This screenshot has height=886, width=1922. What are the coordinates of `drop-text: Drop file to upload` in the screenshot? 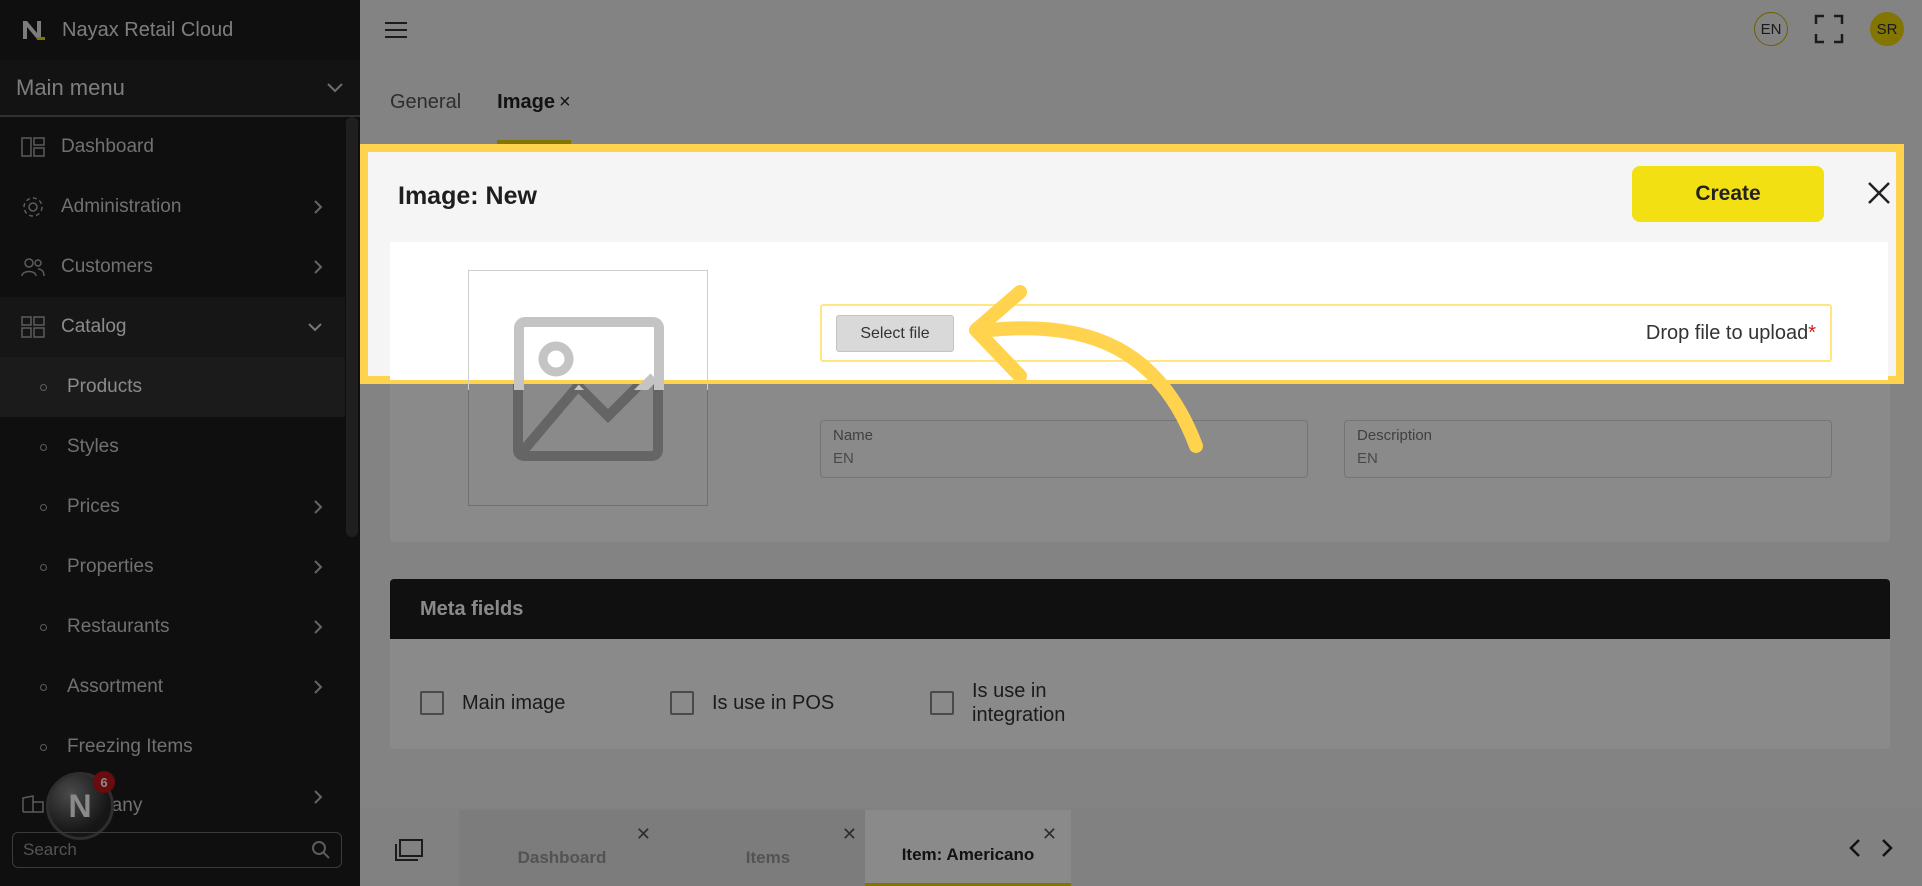 It's located at (1727, 333).